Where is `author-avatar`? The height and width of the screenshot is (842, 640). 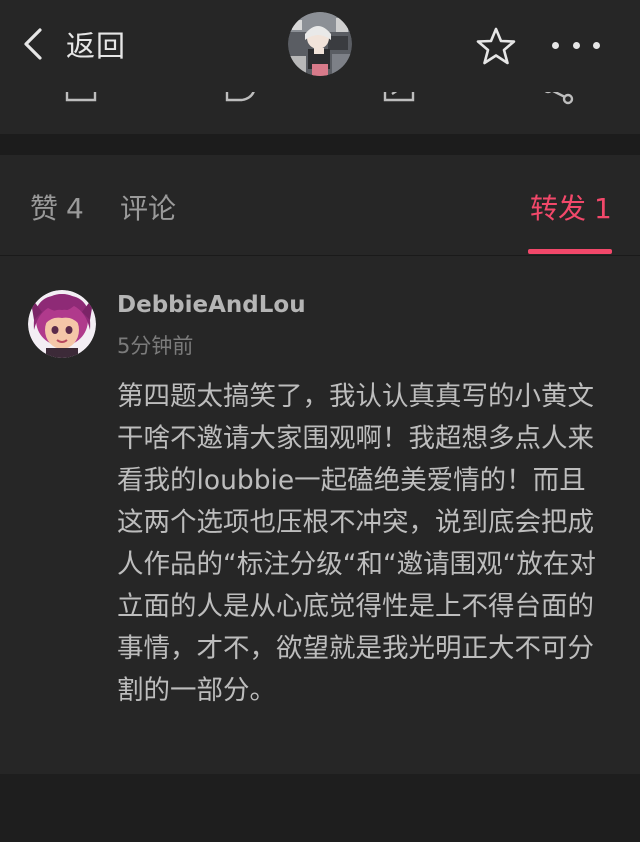
author-avatar is located at coordinates (320, 44).